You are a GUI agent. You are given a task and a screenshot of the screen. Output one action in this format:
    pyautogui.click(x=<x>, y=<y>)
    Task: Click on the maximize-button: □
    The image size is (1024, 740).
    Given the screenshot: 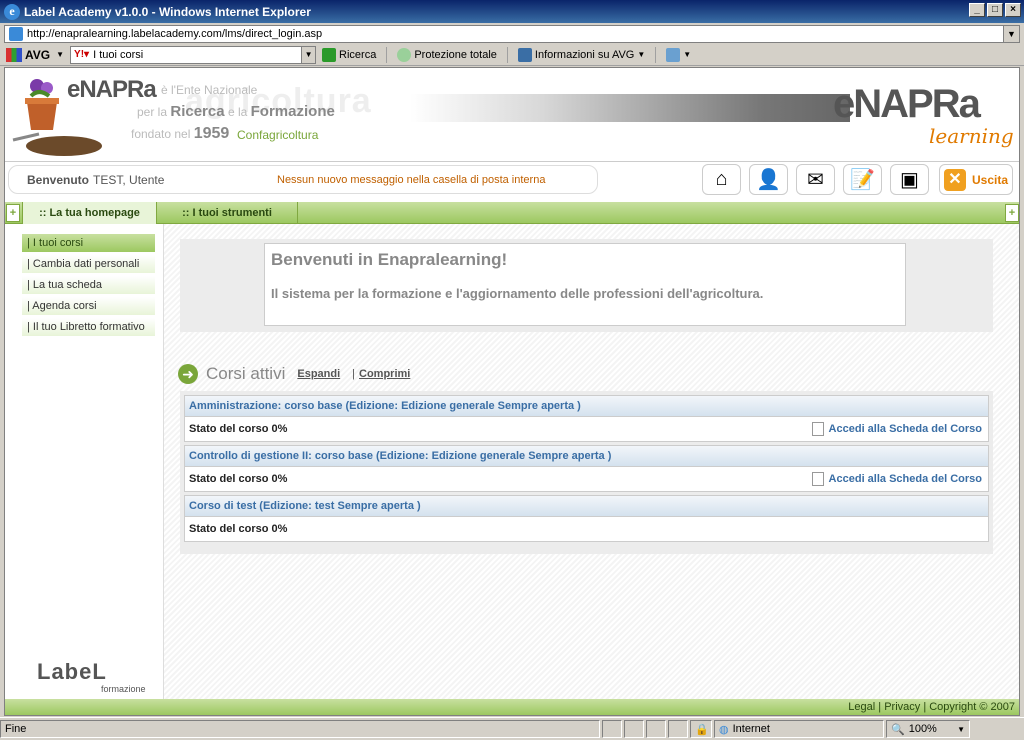 What is the action you would take?
    pyautogui.click(x=995, y=10)
    